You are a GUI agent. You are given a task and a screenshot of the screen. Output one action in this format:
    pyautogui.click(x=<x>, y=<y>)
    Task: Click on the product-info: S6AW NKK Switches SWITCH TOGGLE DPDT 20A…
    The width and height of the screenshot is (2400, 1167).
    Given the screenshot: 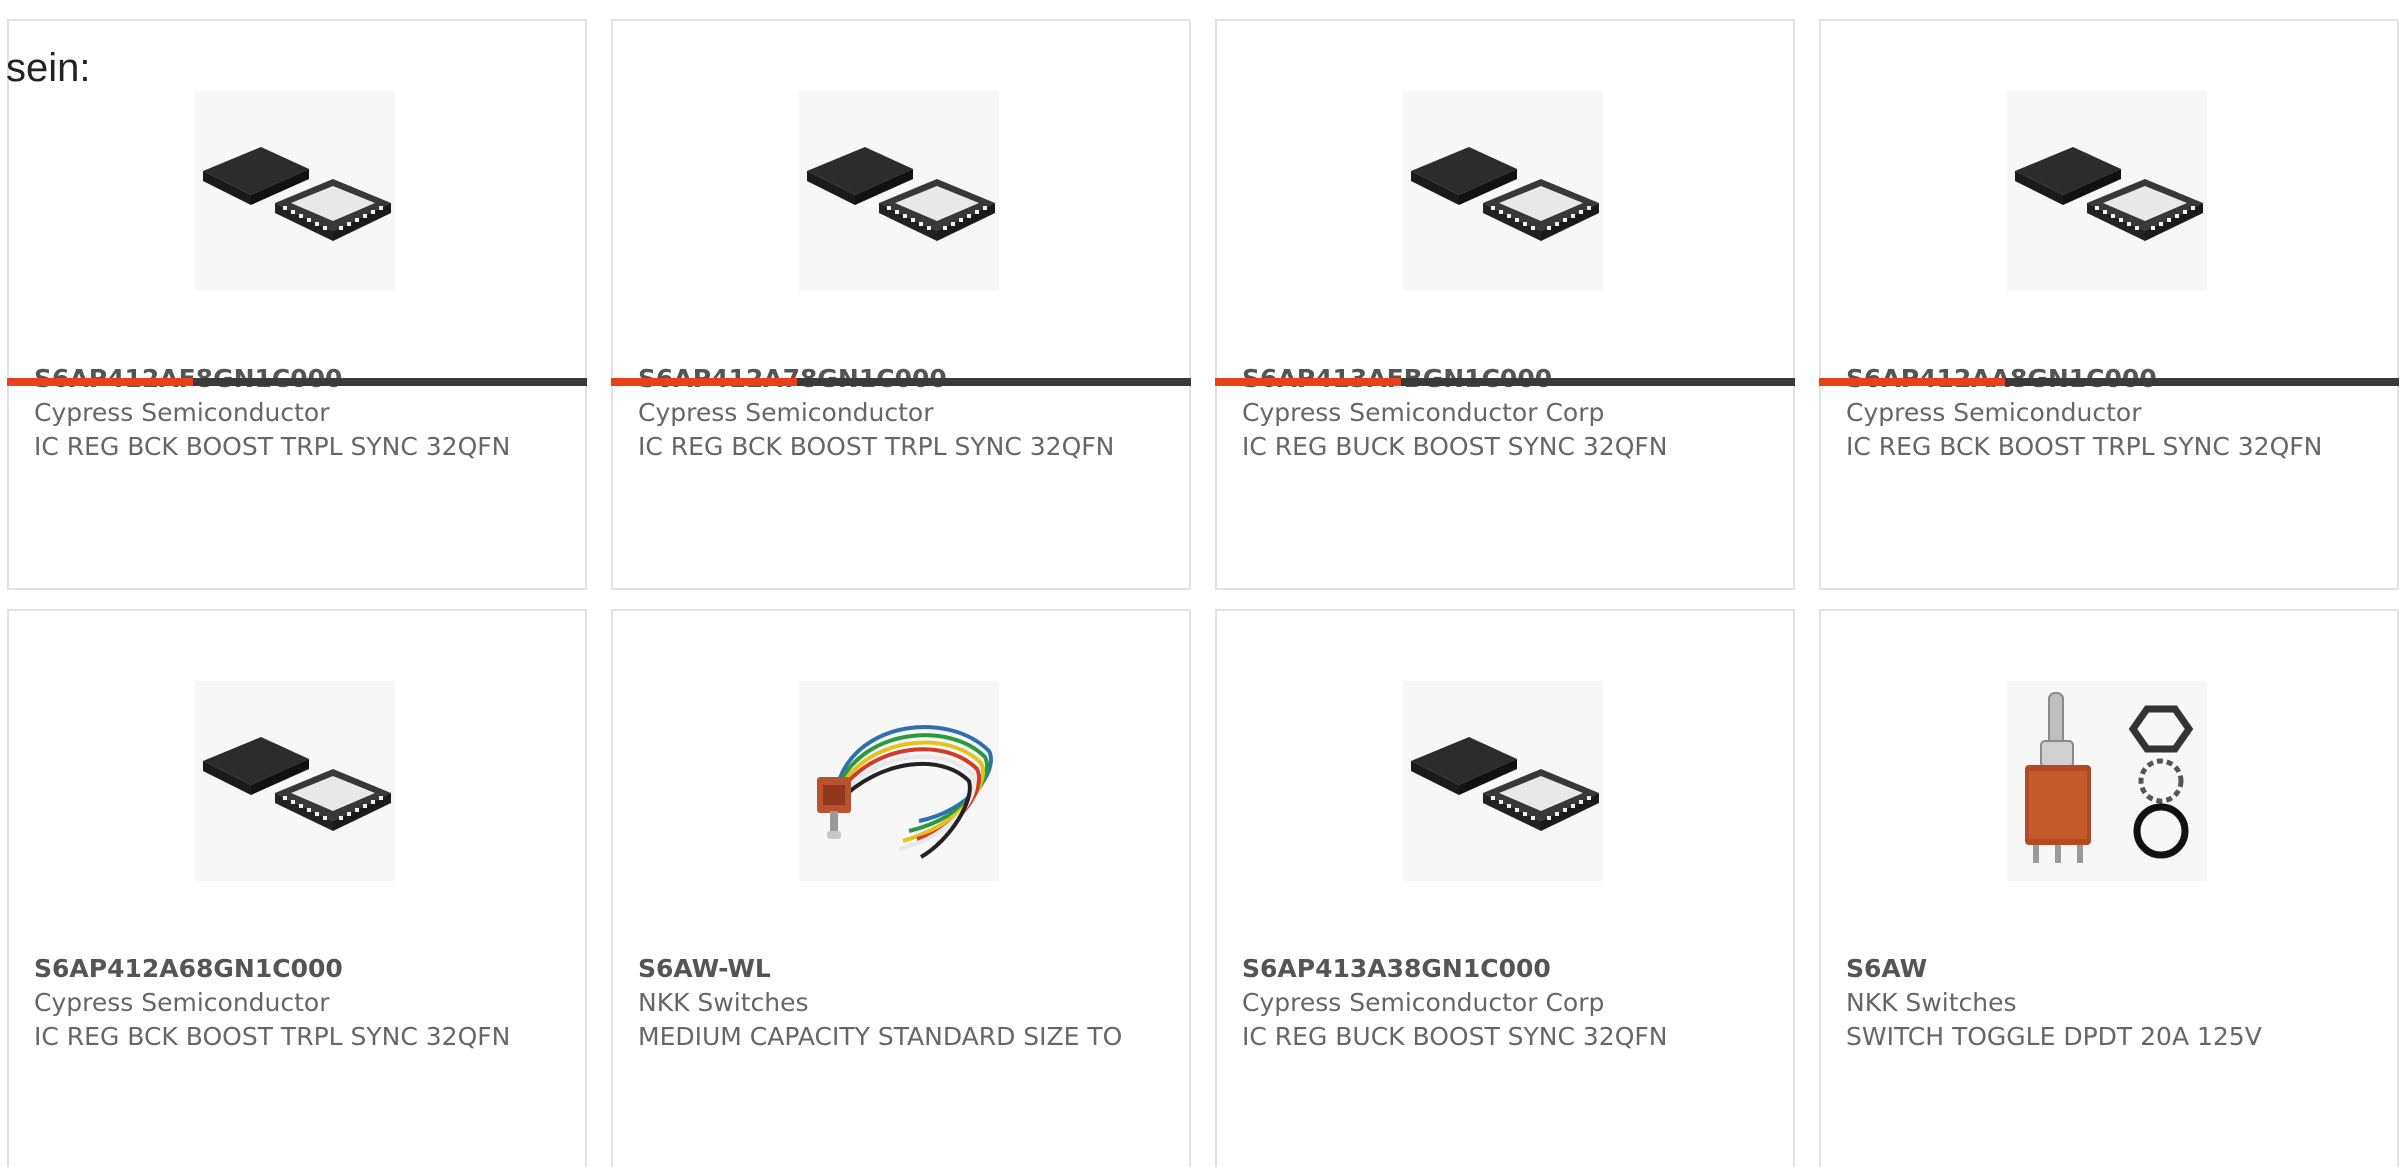 What is the action you would take?
    pyautogui.click(x=2101, y=1003)
    